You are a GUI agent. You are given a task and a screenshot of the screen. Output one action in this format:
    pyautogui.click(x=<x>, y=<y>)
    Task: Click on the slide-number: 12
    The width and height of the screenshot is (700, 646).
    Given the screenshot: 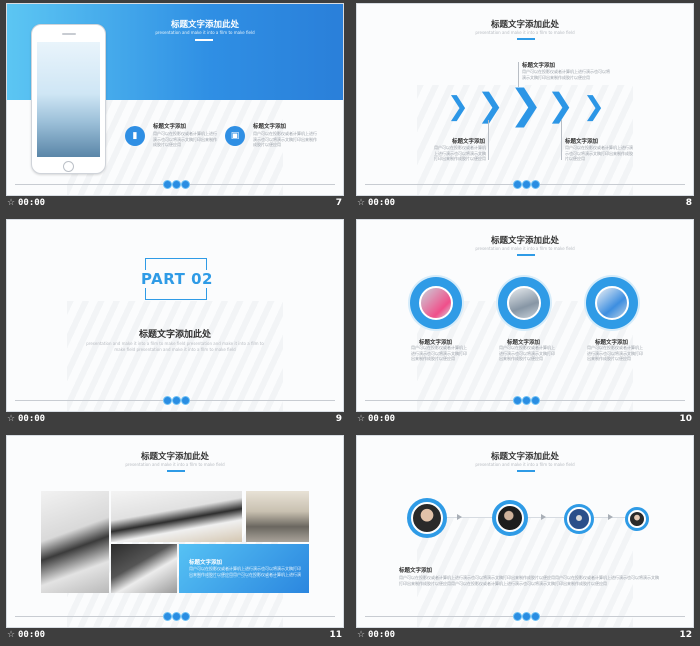 What is the action you would take?
    pyautogui.click(x=685, y=635)
    